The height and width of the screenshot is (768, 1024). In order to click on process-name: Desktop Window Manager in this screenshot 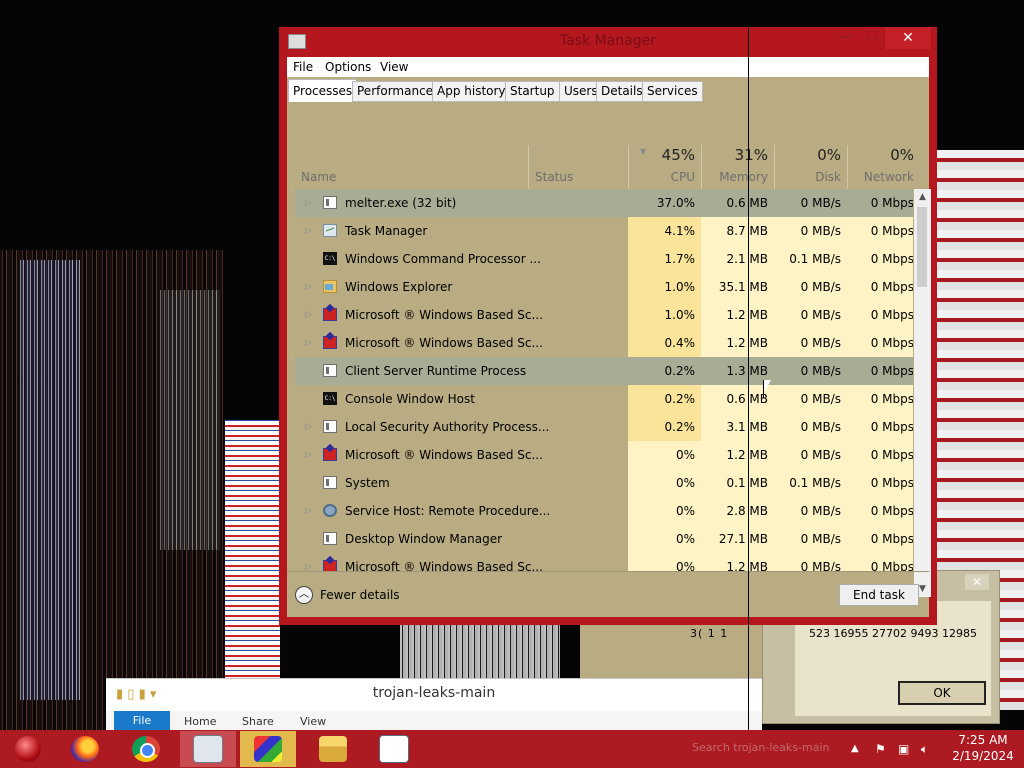, I will do `click(424, 539)`.